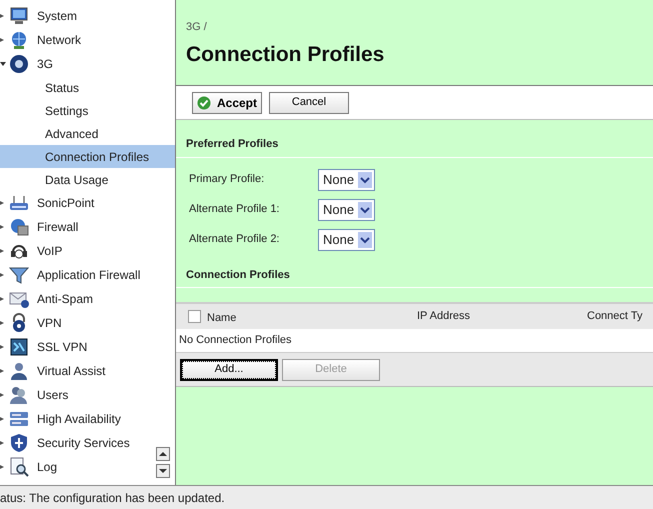 This screenshot has width=653, height=509. What do you see at coordinates (444, 316) in the screenshot?
I see `column-header: IP Address` at bounding box center [444, 316].